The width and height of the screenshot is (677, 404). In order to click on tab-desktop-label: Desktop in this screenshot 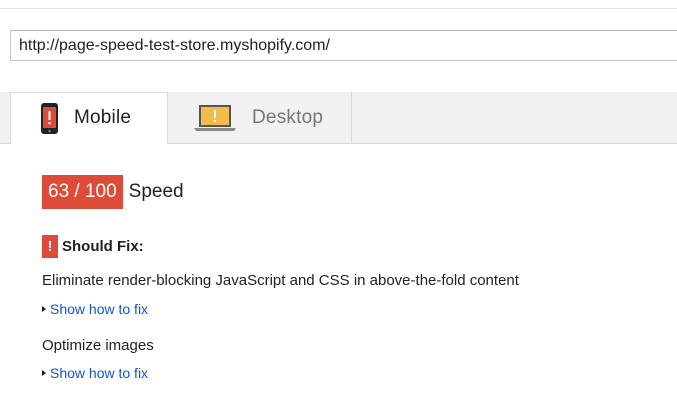, I will do `click(288, 117)`.